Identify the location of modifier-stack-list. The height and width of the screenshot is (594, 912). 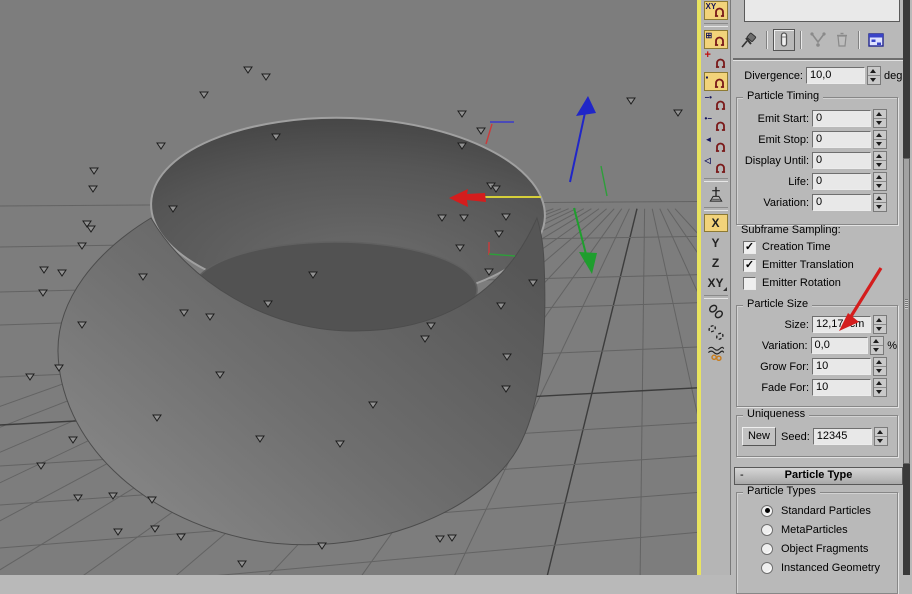
(822, 11).